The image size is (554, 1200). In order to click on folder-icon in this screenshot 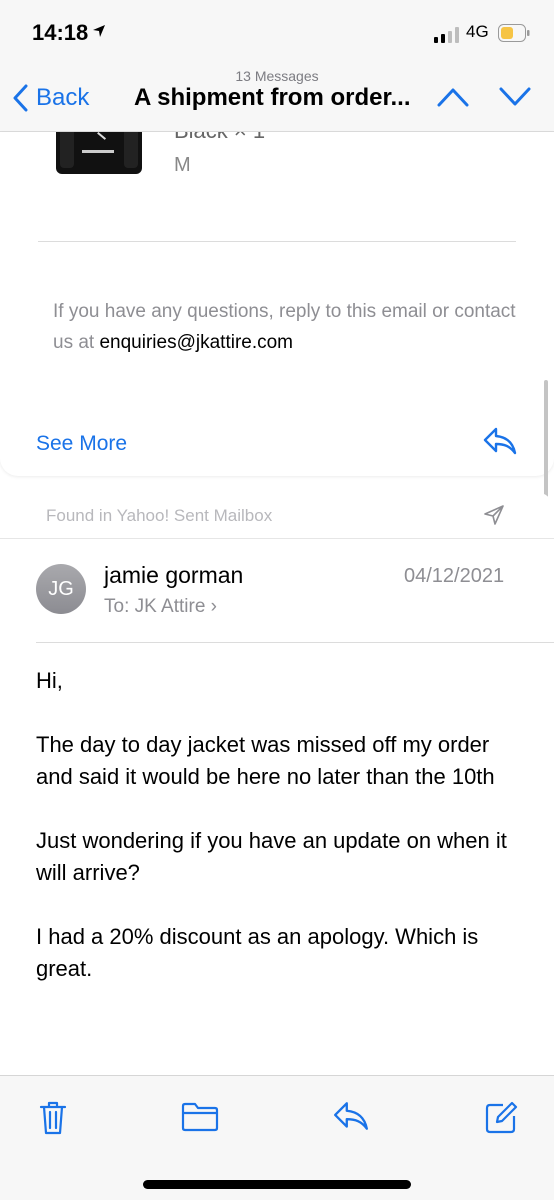, I will do `click(200, 1117)`.